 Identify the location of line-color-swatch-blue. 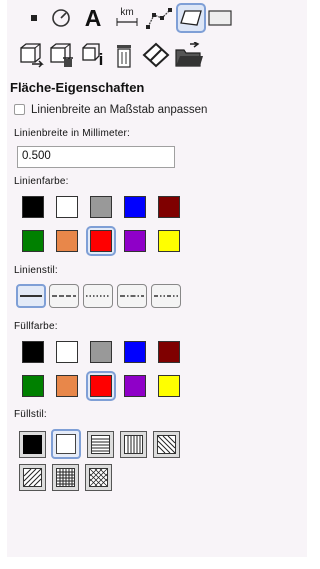
(135, 207).